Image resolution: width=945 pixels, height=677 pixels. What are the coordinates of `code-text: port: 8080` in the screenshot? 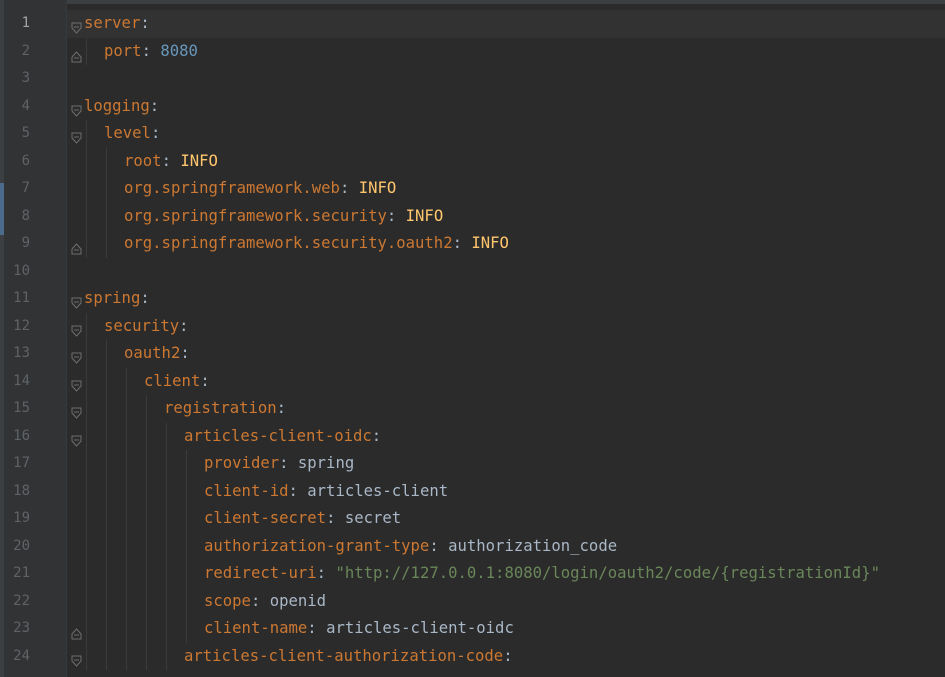 It's located at (151, 52).